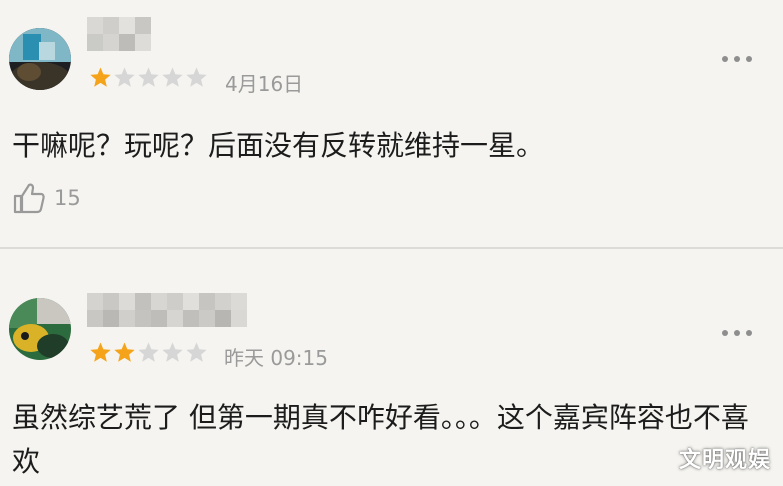 The image size is (783, 486). I want to click on thumbs-up-icon, so click(29, 198).